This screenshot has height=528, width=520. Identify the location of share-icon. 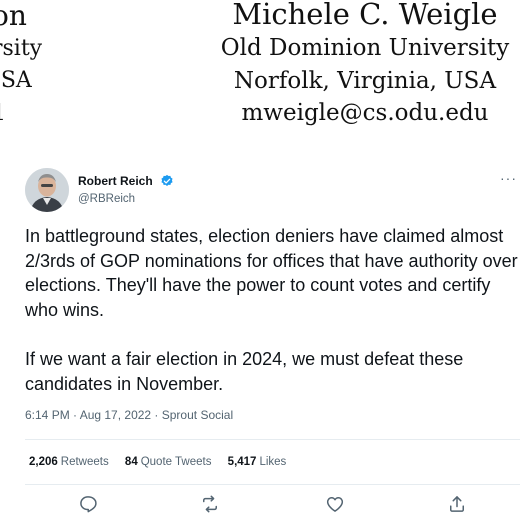
(457, 504).